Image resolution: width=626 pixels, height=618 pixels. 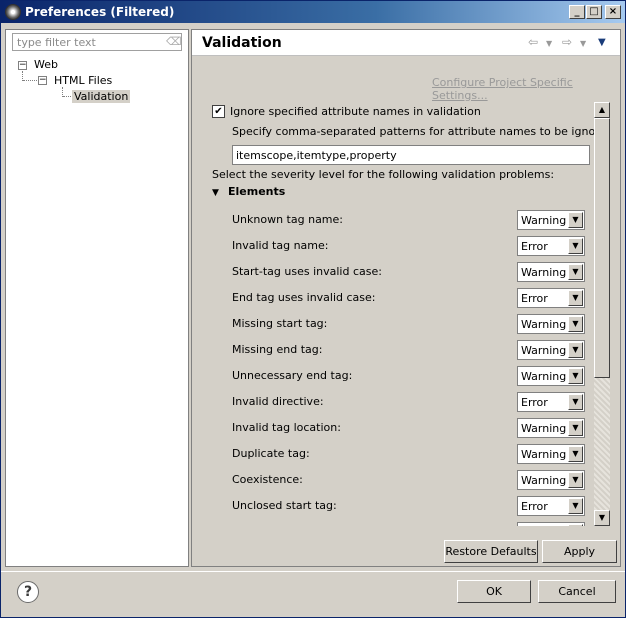 What do you see at coordinates (613, 12) in the screenshot?
I see `close-button: ×` at bounding box center [613, 12].